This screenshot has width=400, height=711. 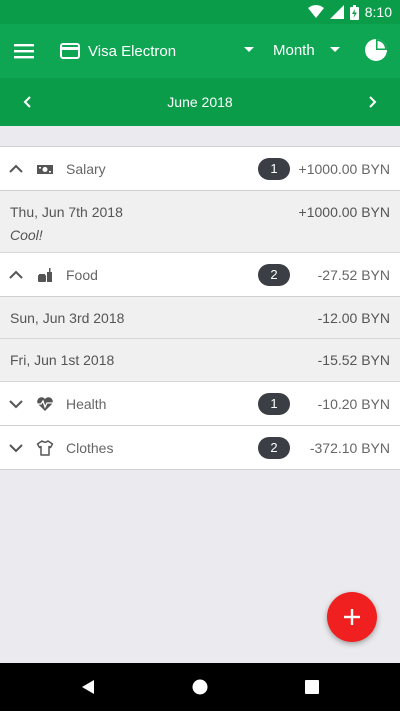 What do you see at coordinates (336, 12) in the screenshot?
I see `signal-icon` at bounding box center [336, 12].